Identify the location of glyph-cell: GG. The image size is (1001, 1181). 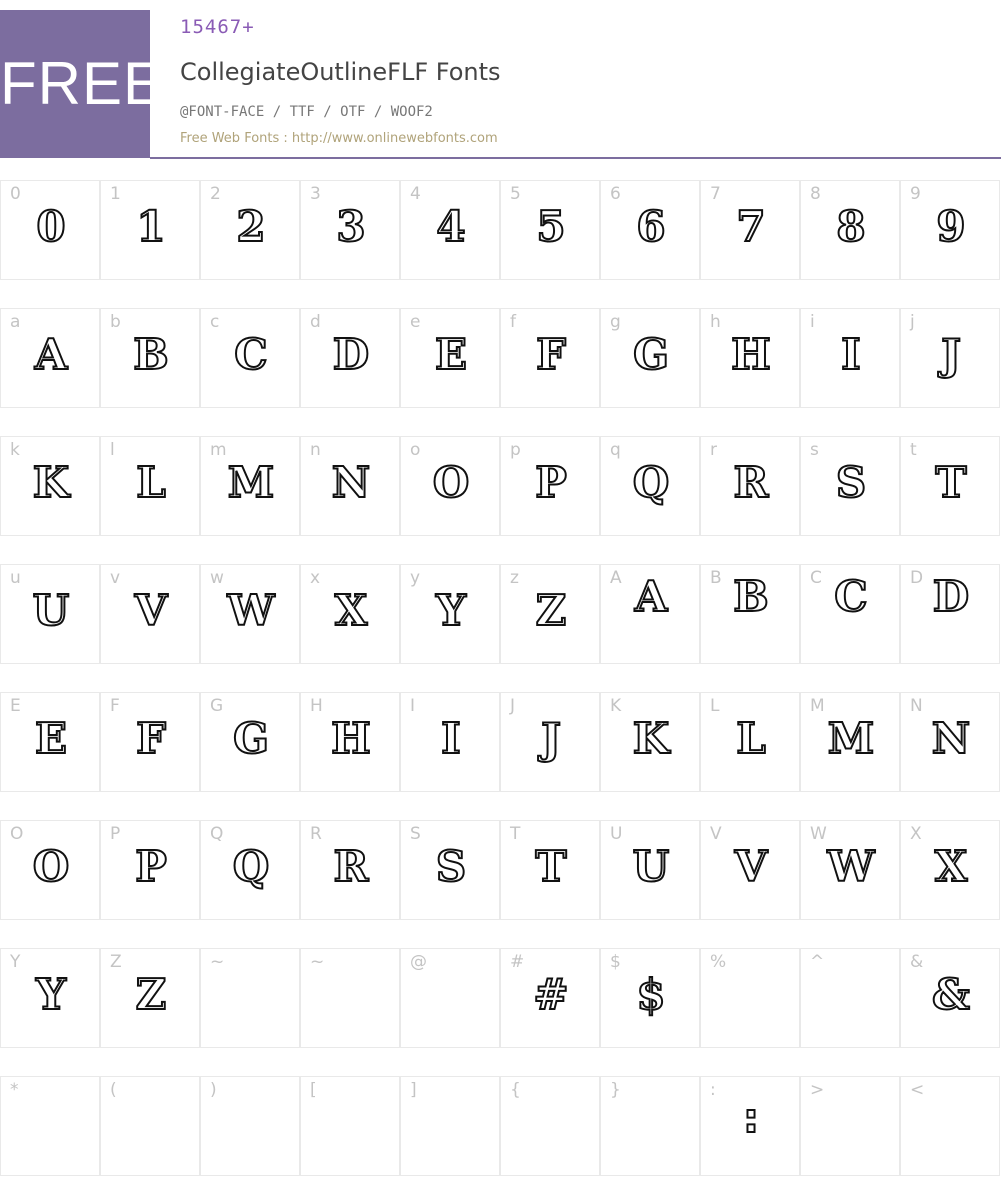
(250, 742).